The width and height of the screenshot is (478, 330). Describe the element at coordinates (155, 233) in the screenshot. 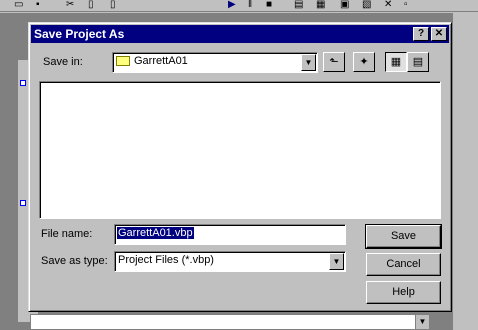

I see `file-name-value: GarrettA01.vbp` at that location.